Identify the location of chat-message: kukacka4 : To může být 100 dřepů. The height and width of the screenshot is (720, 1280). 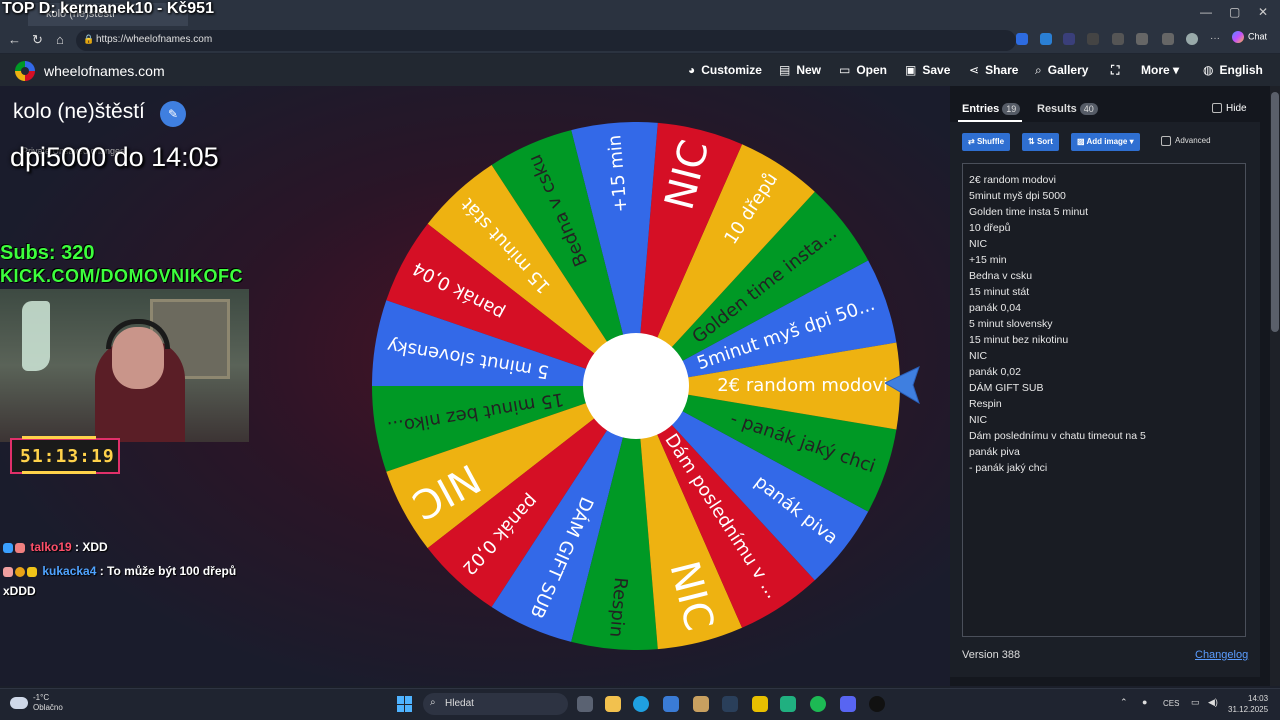
(119, 571).